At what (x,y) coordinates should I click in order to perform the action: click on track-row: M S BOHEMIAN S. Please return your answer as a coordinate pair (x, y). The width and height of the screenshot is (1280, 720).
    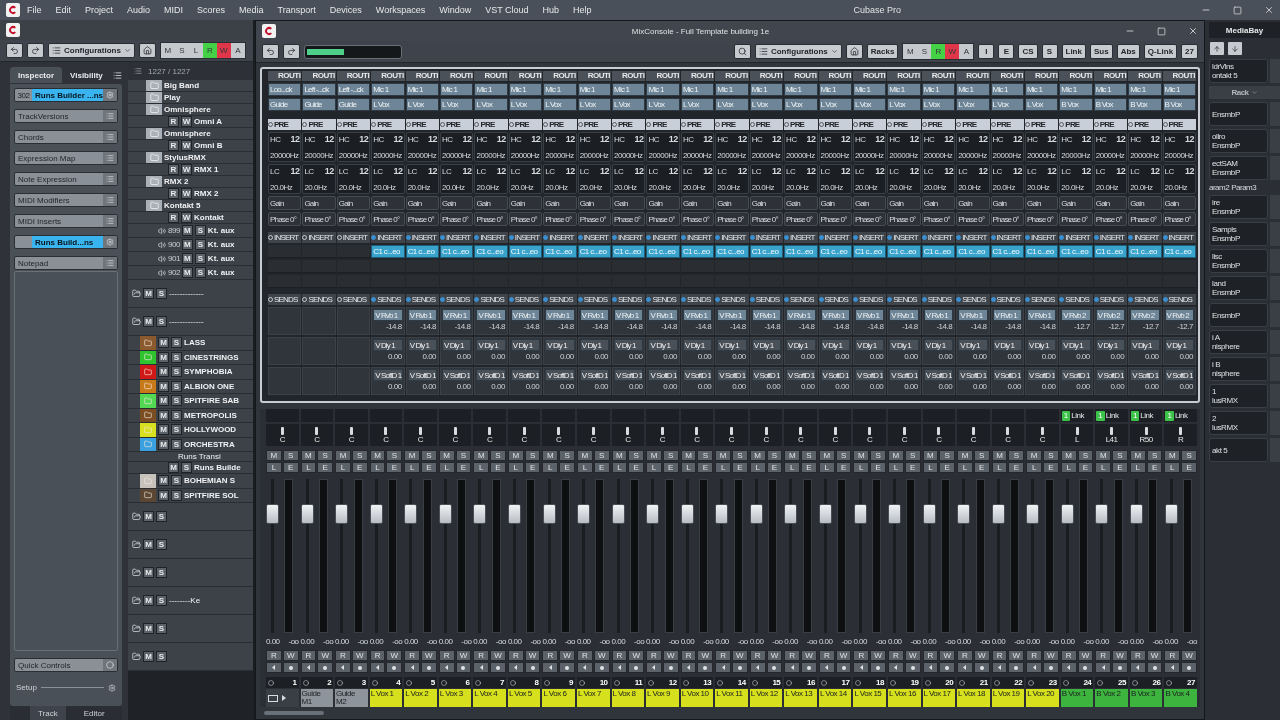
    Looking at the image, I should click on (190, 481).